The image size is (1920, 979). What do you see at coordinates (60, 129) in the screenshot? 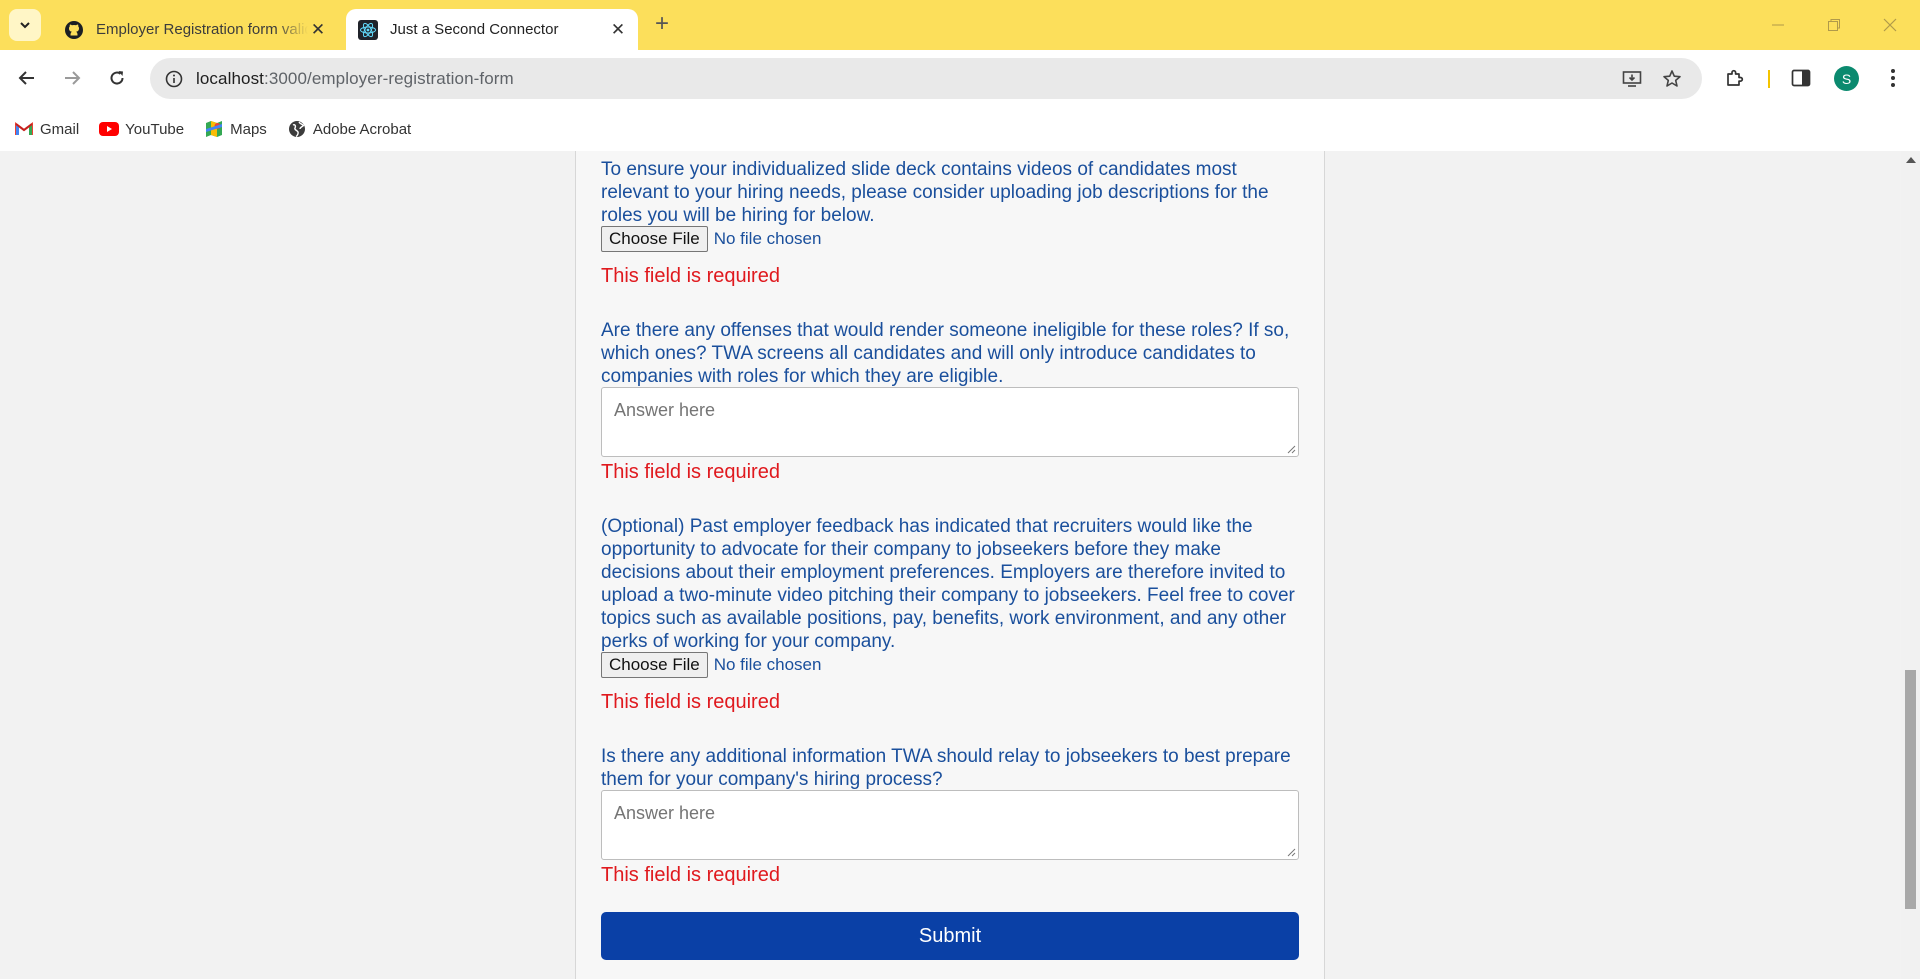
I see `bookmark-label: Gmail` at bounding box center [60, 129].